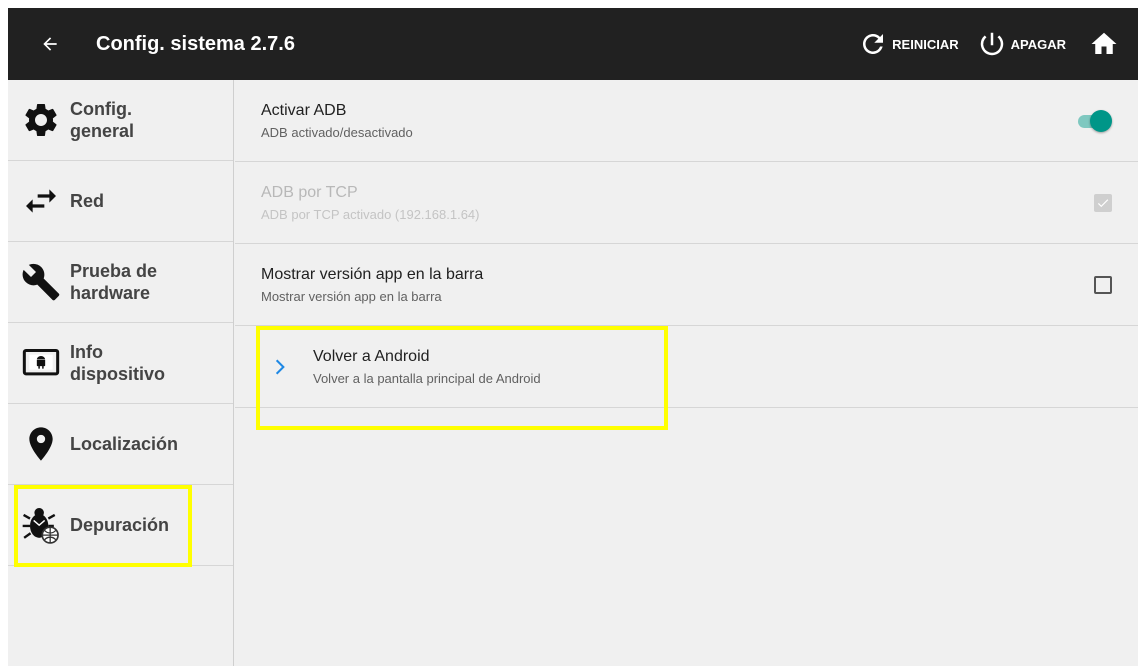 The width and height of the screenshot is (1138, 666). What do you see at coordinates (120, 201) in the screenshot?
I see `sidebar-item-network: Red` at bounding box center [120, 201].